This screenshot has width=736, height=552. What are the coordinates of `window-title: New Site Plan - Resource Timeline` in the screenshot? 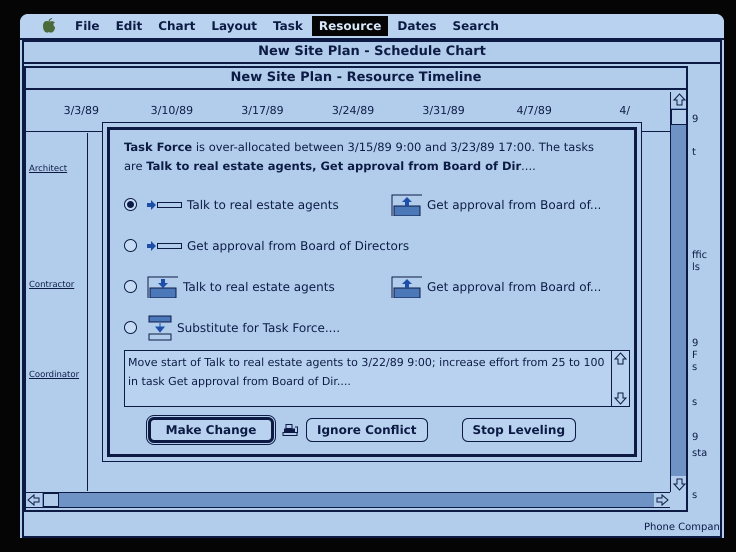 It's located at (356, 79).